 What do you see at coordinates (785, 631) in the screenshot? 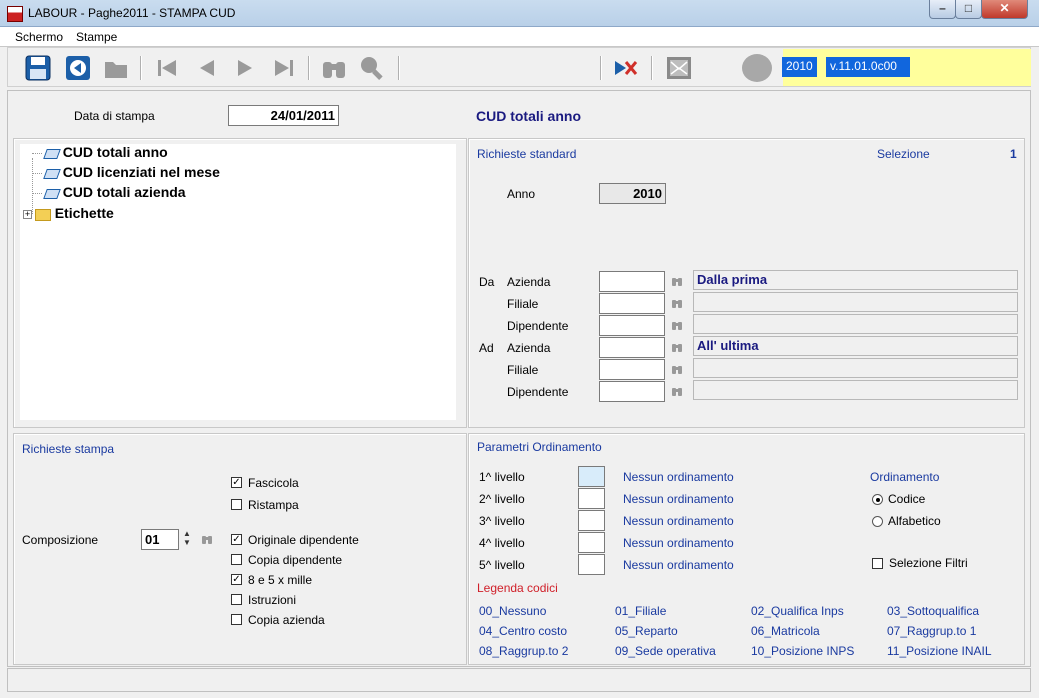
I see `legend-item: 06_Matricola` at bounding box center [785, 631].